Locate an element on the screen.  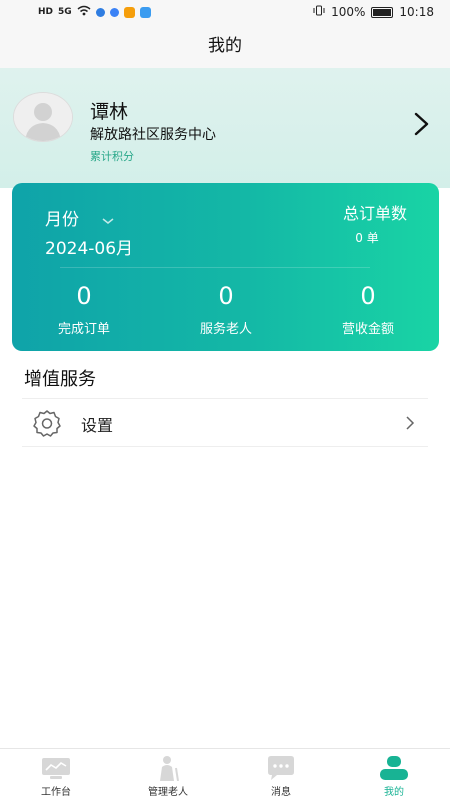
profile-name: 谭林 is located at coordinates (109, 112).